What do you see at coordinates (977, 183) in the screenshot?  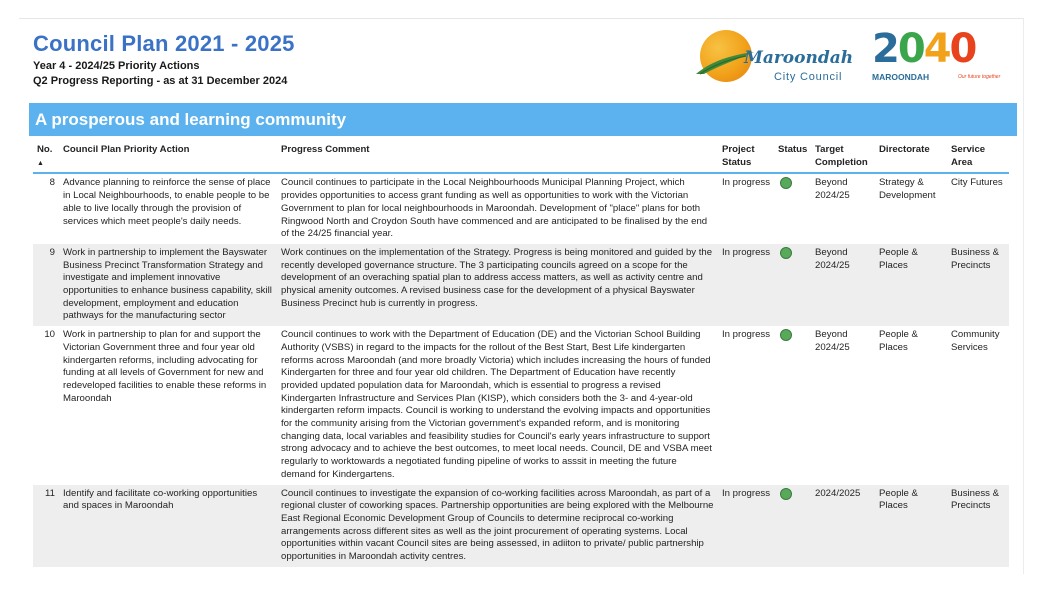 I see `row-service-area: City Futures` at bounding box center [977, 183].